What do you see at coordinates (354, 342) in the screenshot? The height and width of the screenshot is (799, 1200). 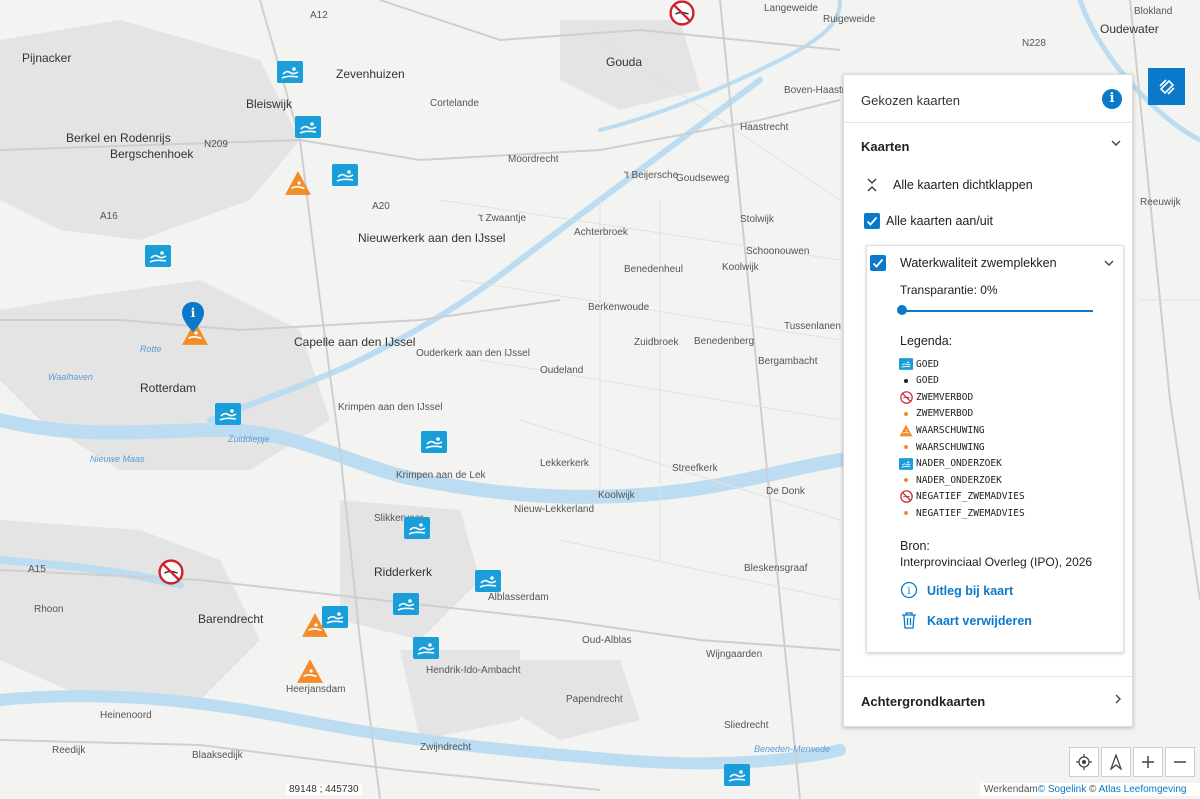 I see `place-label: Capelle aan den IJssel` at bounding box center [354, 342].